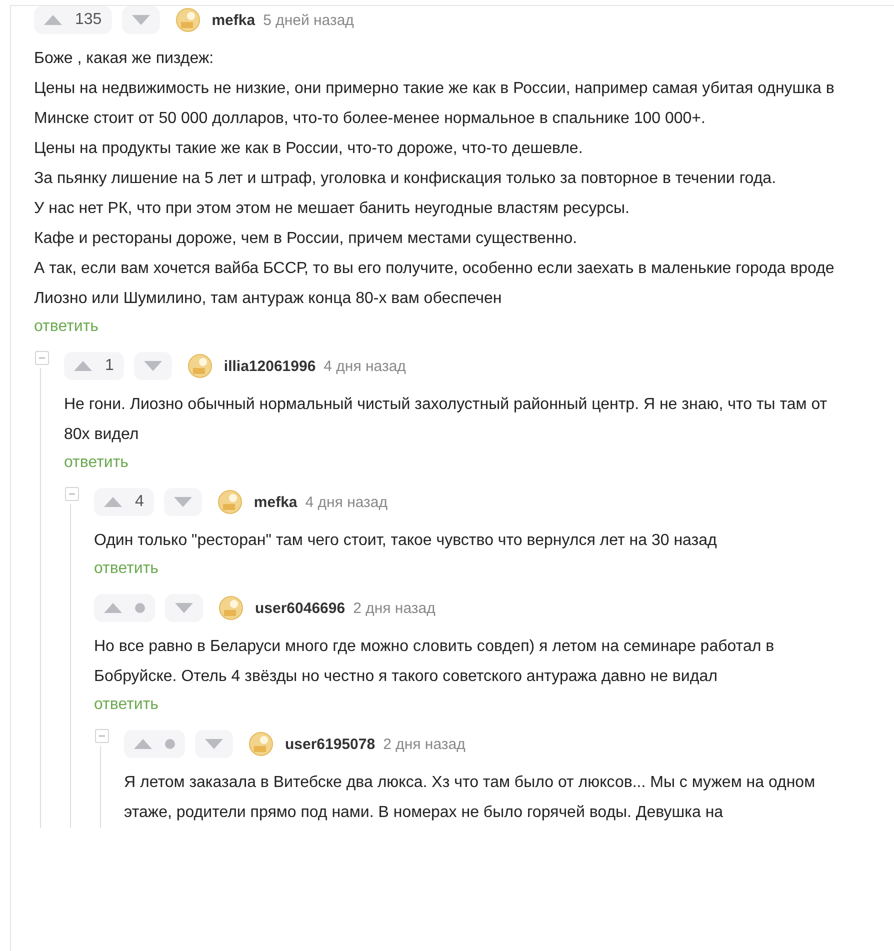 The width and height of the screenshot is (894, 951). Describe the element at coordinates (109, 366) in the screenshot. I see `score: 1` at that location.